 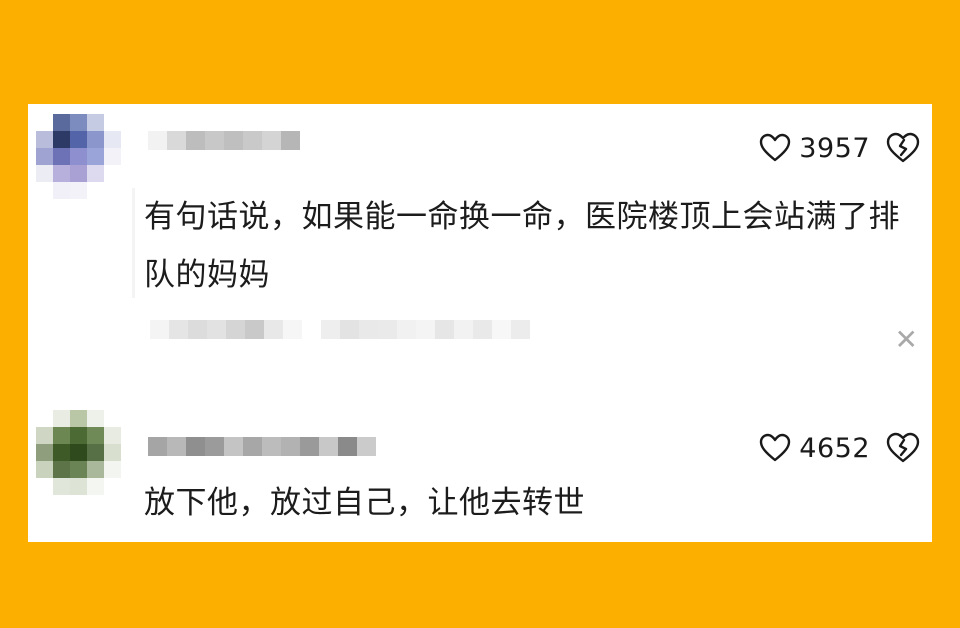 I want to click on reply-preview-blurred, so click(x=340, y=329).